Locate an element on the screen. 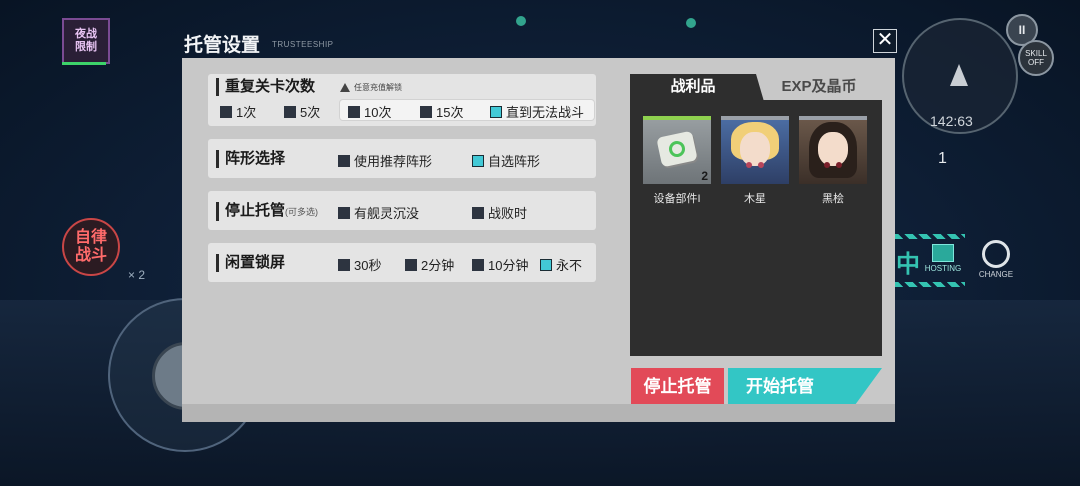  auto-battle-button: 自律 战斗 is located at coordinates (91, 247).